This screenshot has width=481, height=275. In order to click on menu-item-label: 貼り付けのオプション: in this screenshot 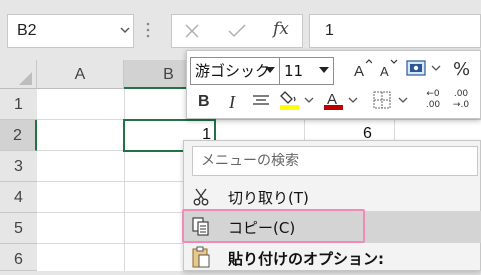, I will do `click(306, 259)`.